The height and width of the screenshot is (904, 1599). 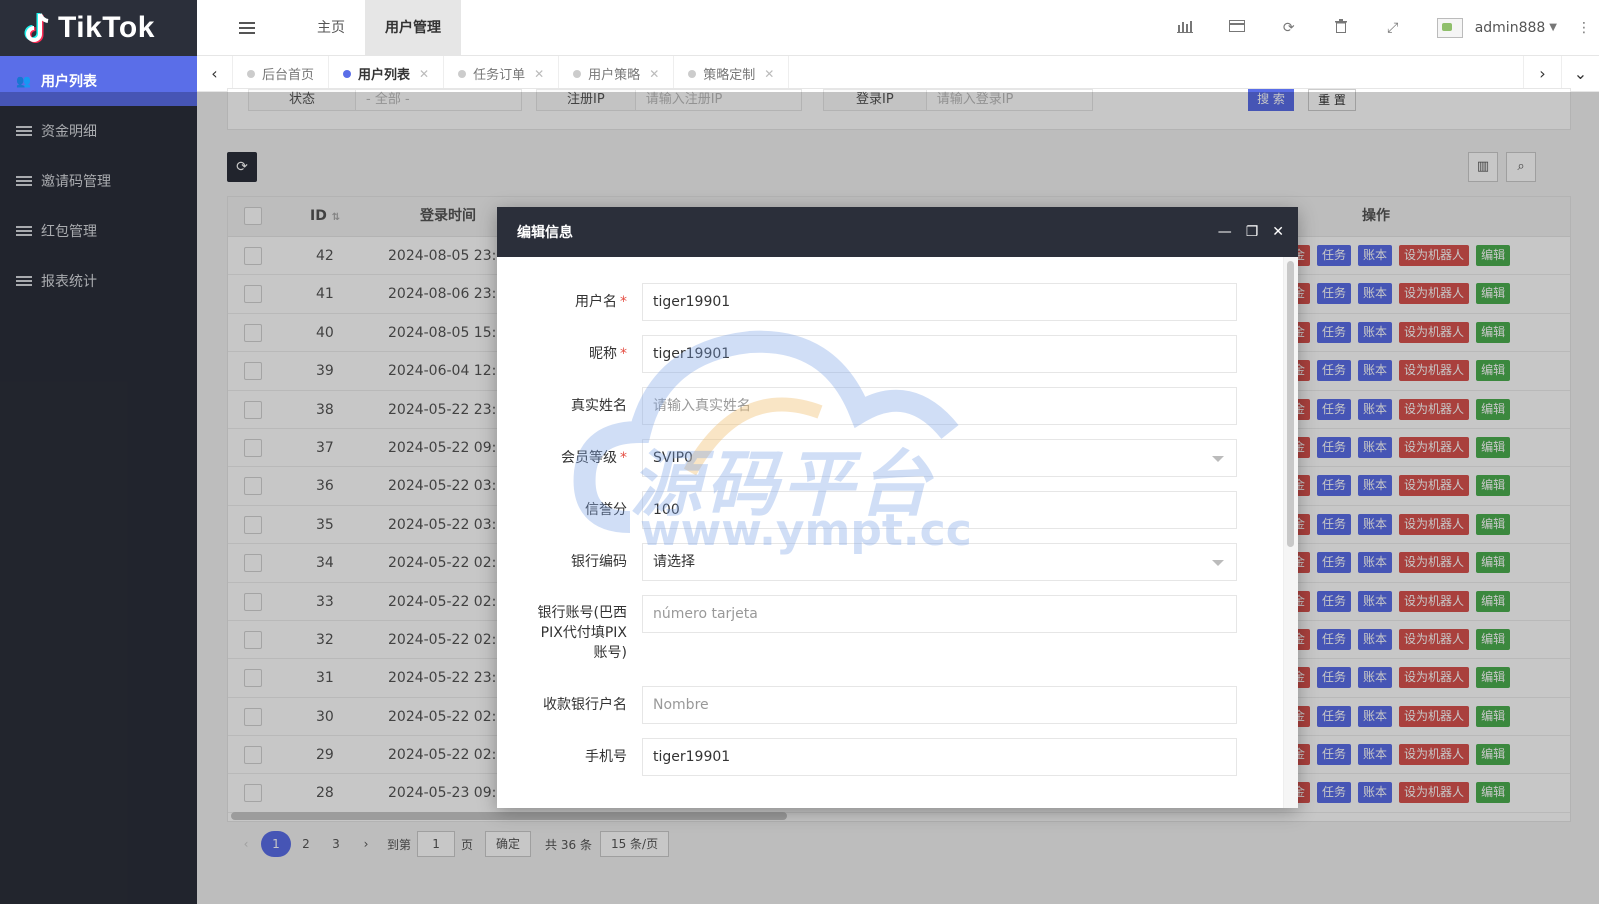 What do you see at coordinates (582, 633) in the screenshot?
I see `form-label: 银行账号(巴西PIX代付填PIX账号)` at bounding box center [582, 633].